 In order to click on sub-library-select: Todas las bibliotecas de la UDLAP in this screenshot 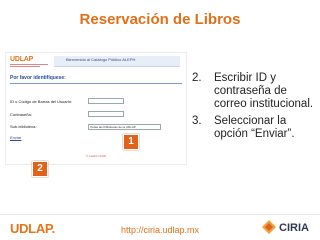, I will do `click(124, 127)`.